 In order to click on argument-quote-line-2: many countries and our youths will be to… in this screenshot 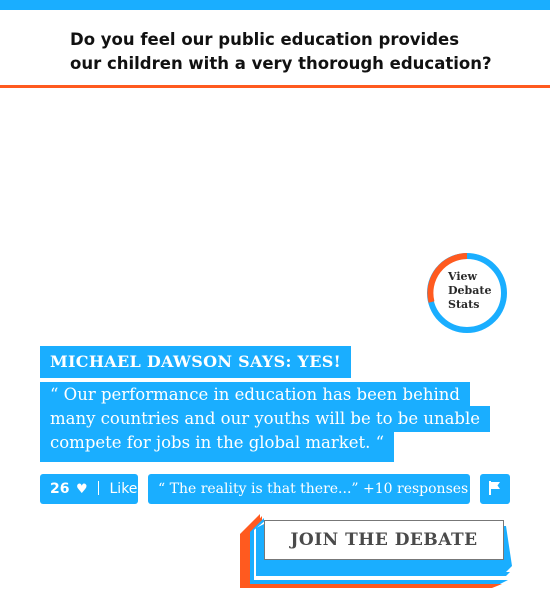, I will do `click(265, 419)`.